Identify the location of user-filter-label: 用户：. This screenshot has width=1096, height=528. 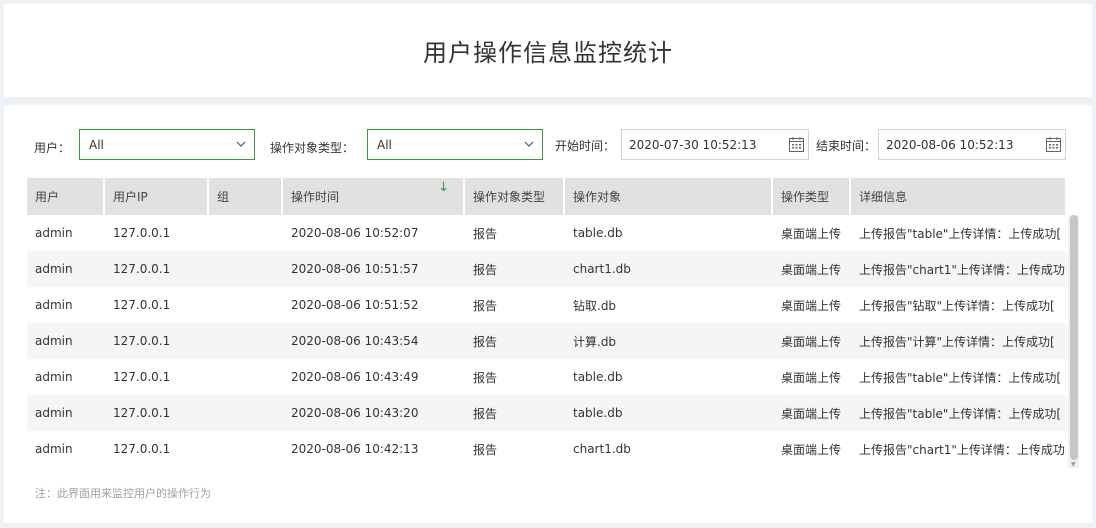
(52, 148).